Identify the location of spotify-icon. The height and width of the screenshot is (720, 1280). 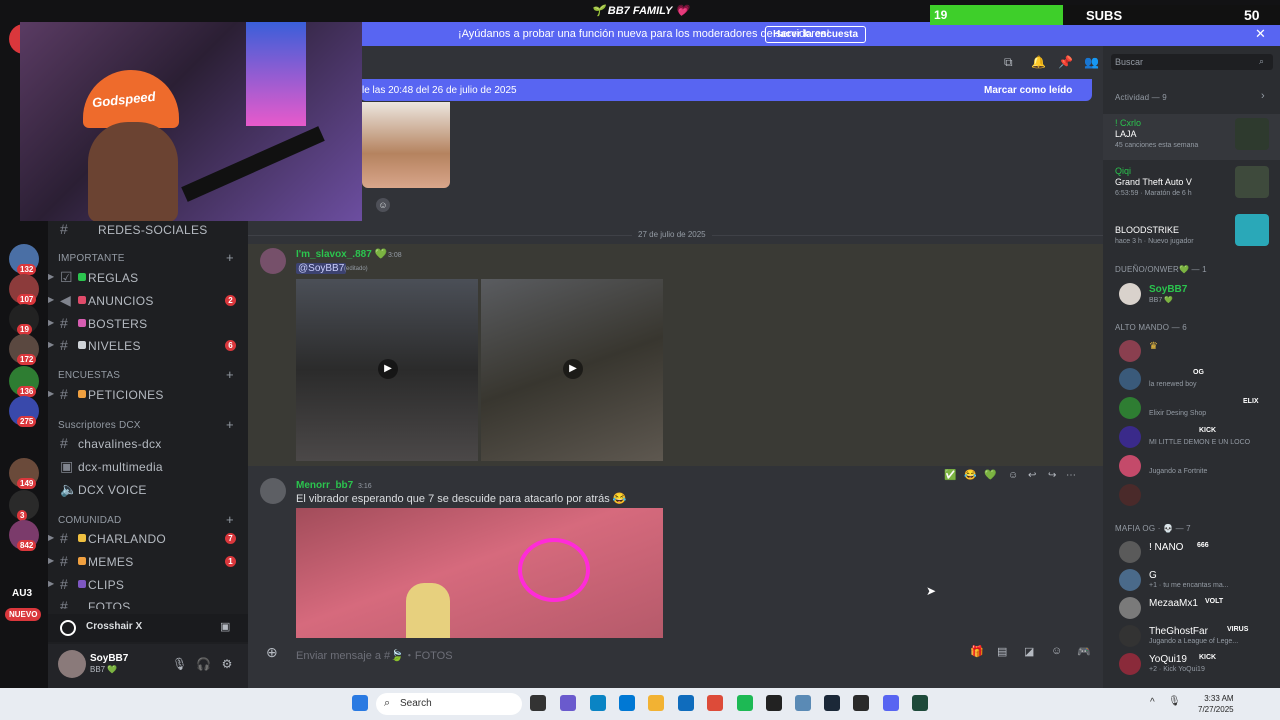
(745, 703).